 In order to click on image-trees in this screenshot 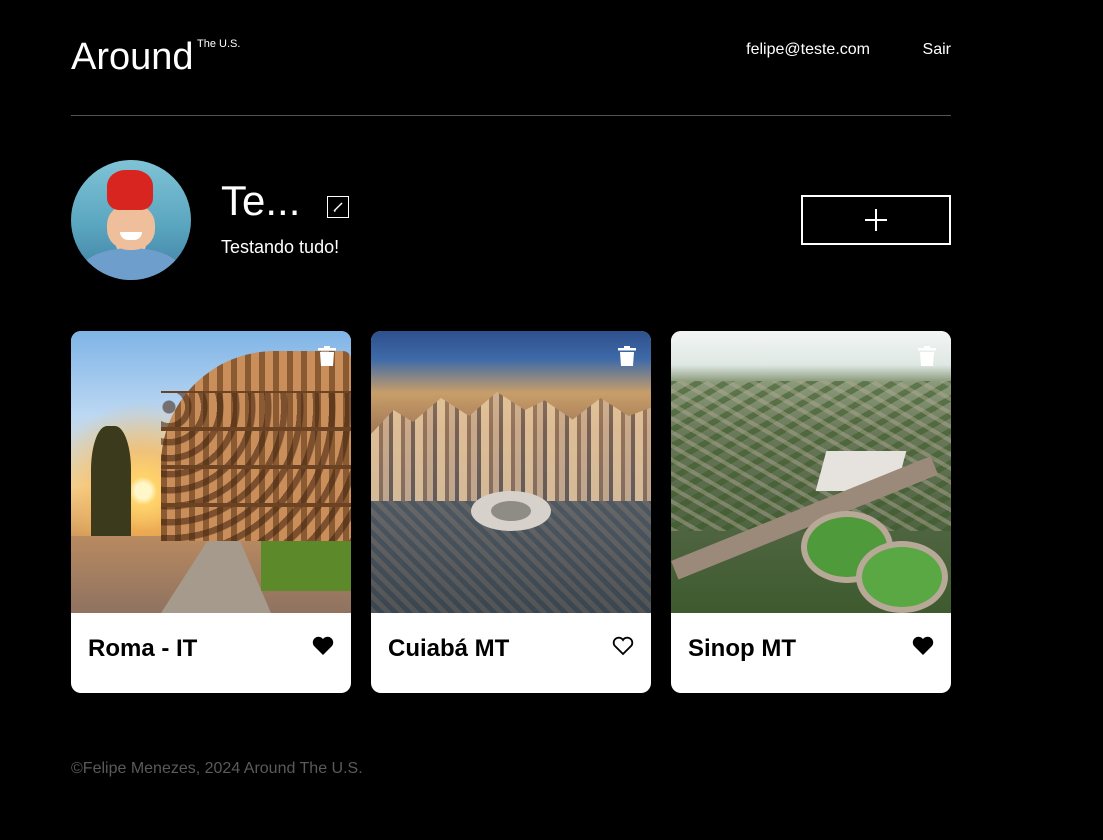, I will do `click(111, 481)`.